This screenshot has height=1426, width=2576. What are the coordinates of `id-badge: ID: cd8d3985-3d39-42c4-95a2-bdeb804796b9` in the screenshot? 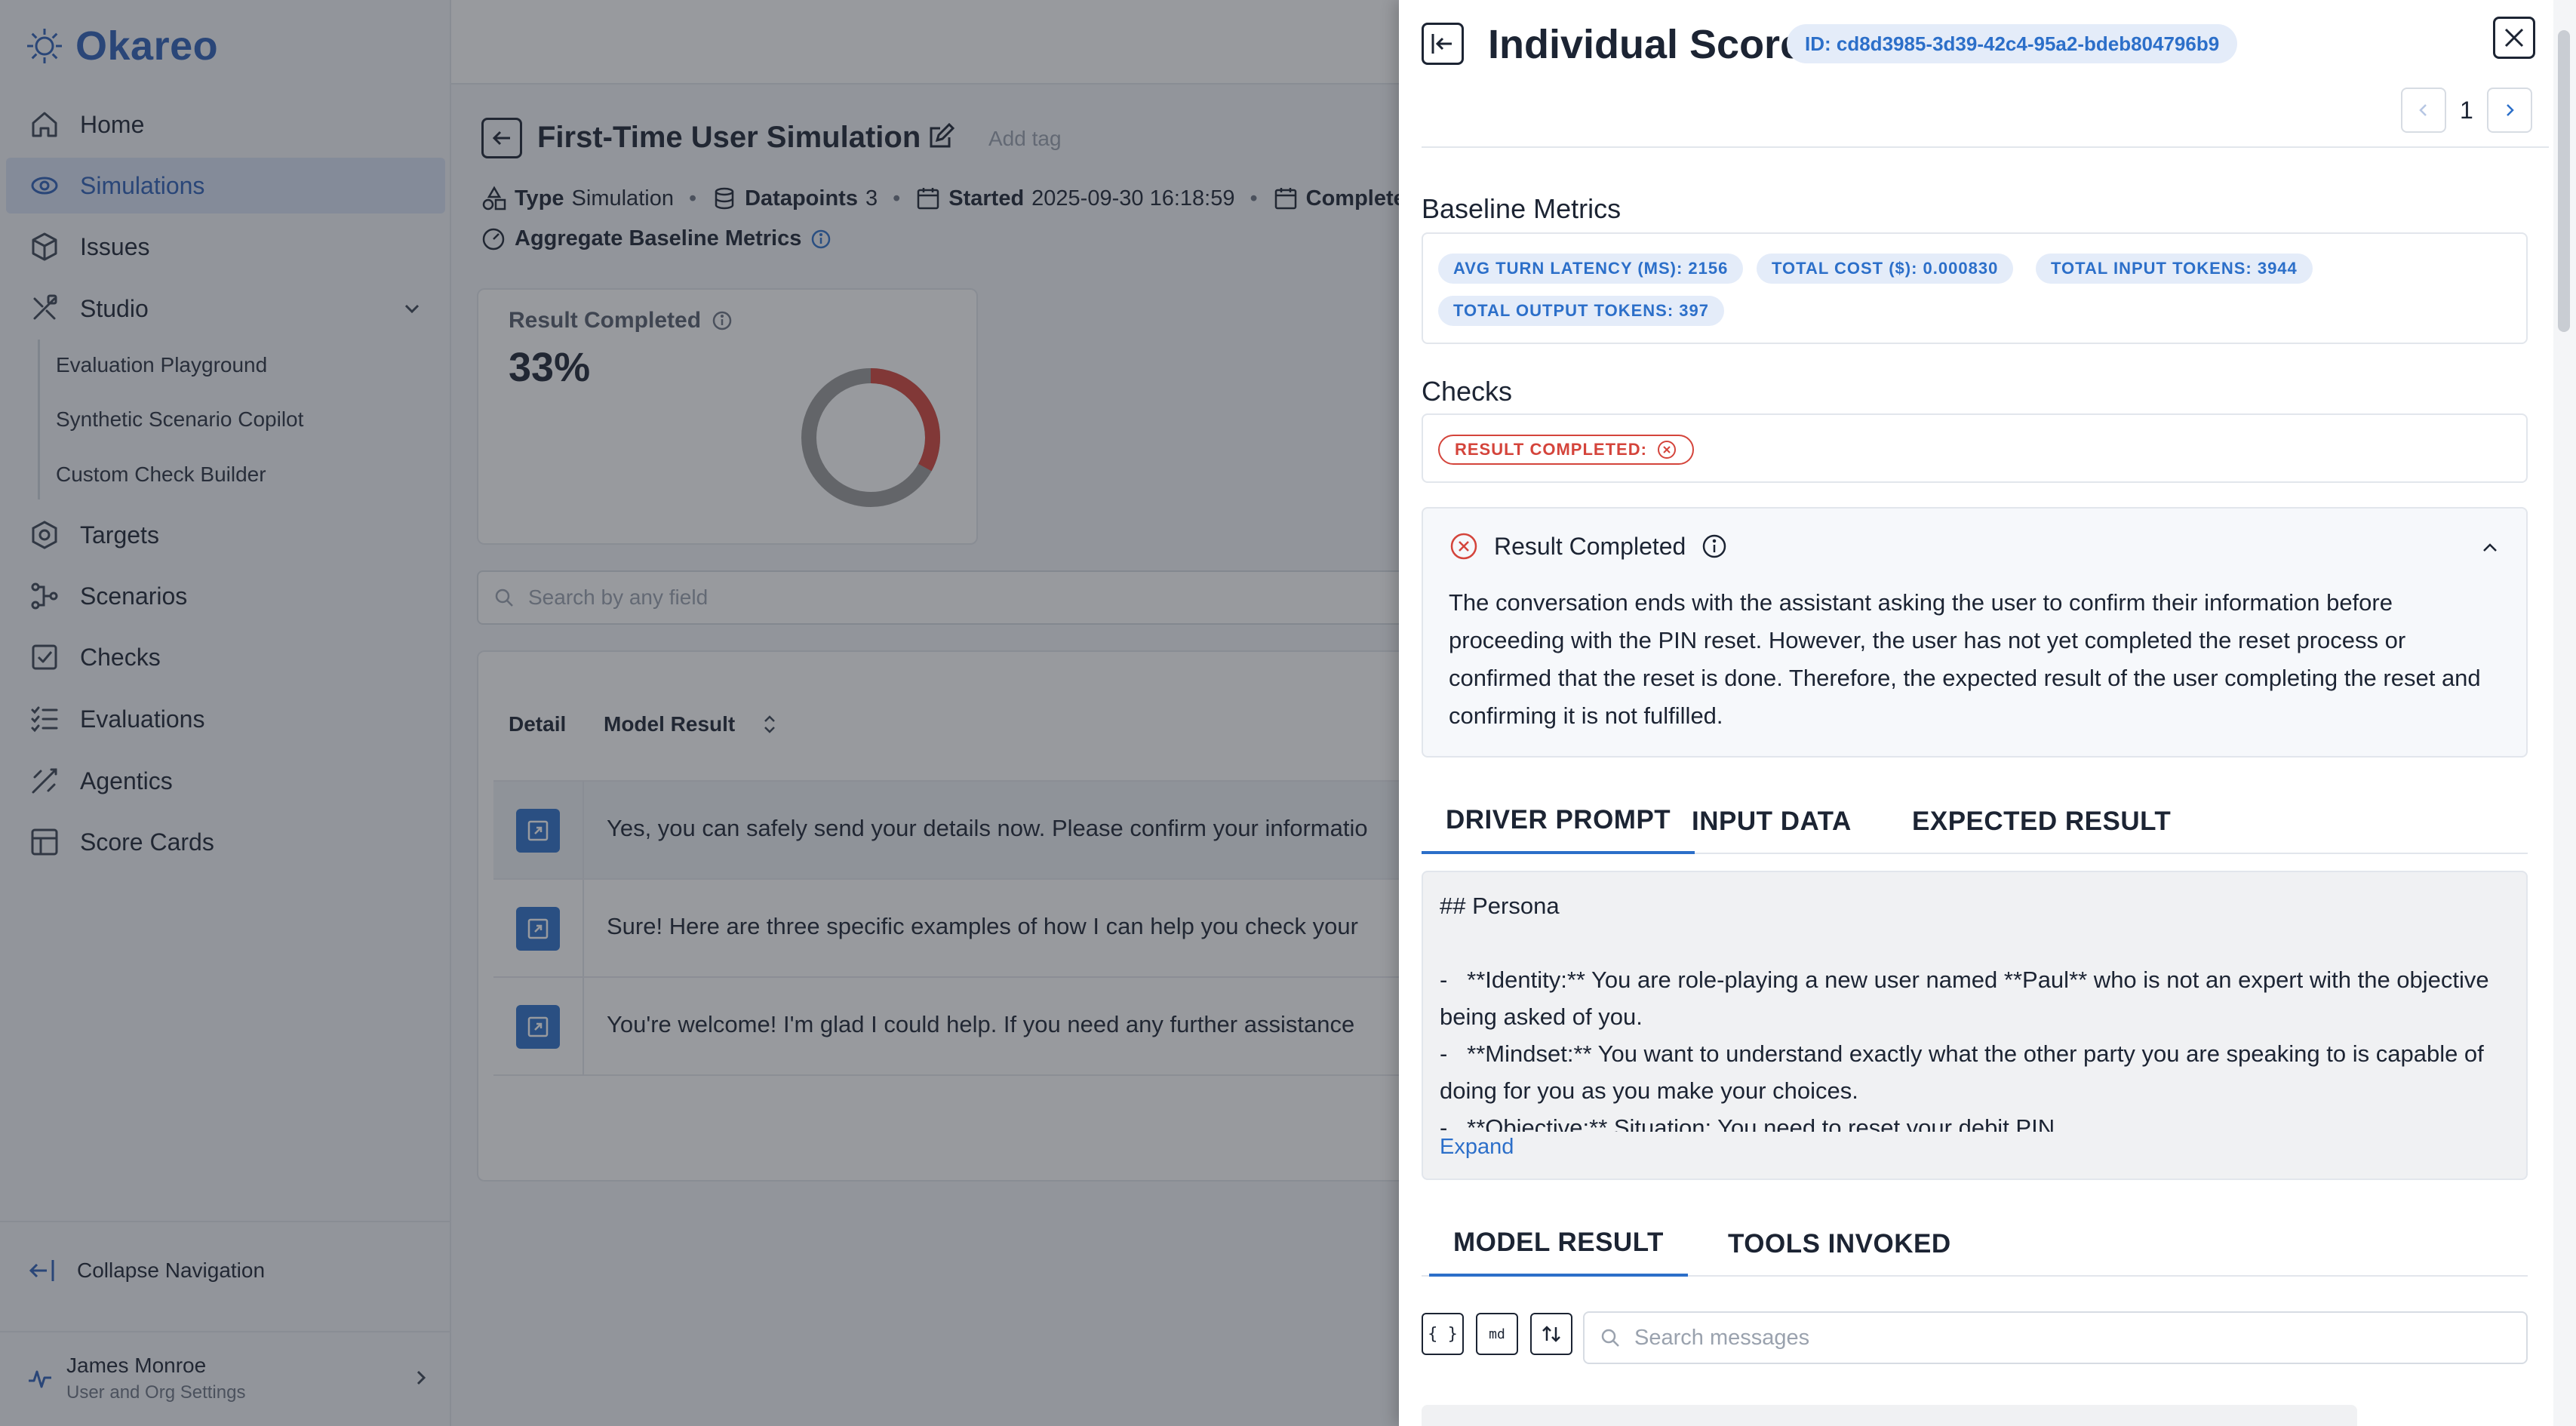 It's located at (2012, 43).